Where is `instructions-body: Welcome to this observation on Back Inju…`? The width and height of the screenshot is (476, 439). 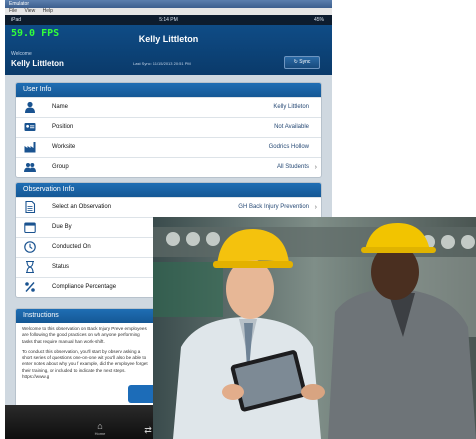
instructions-body: Welcome to this observation on Back Inju… is located at coordinates (86, 355).